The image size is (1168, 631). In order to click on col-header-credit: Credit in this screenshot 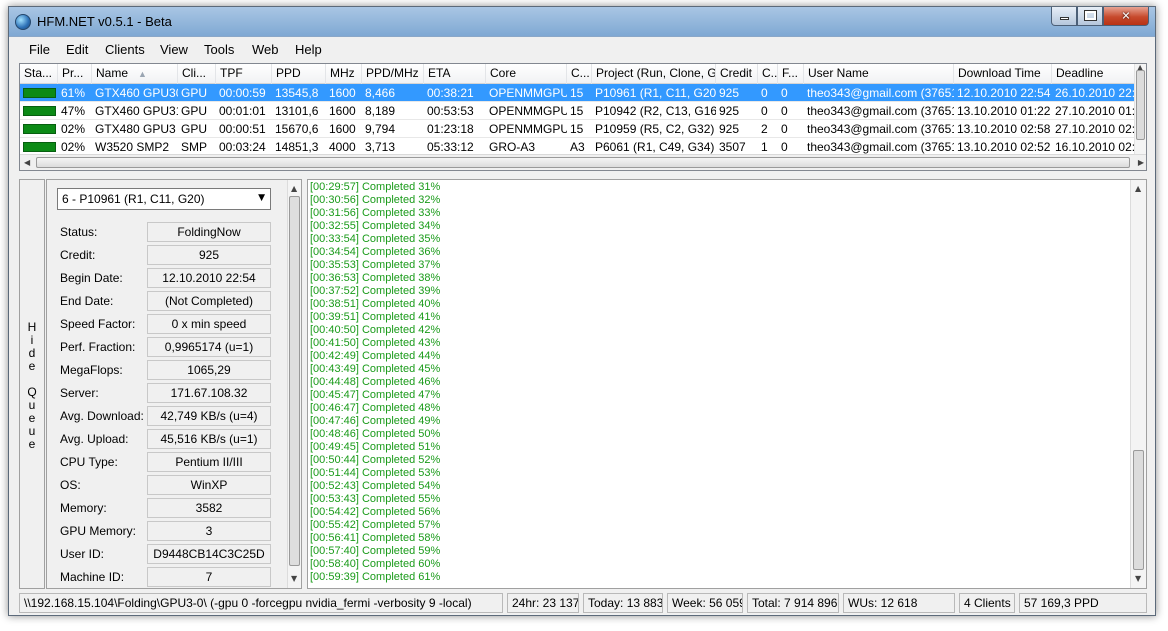, I will do `click(737, 74)`.